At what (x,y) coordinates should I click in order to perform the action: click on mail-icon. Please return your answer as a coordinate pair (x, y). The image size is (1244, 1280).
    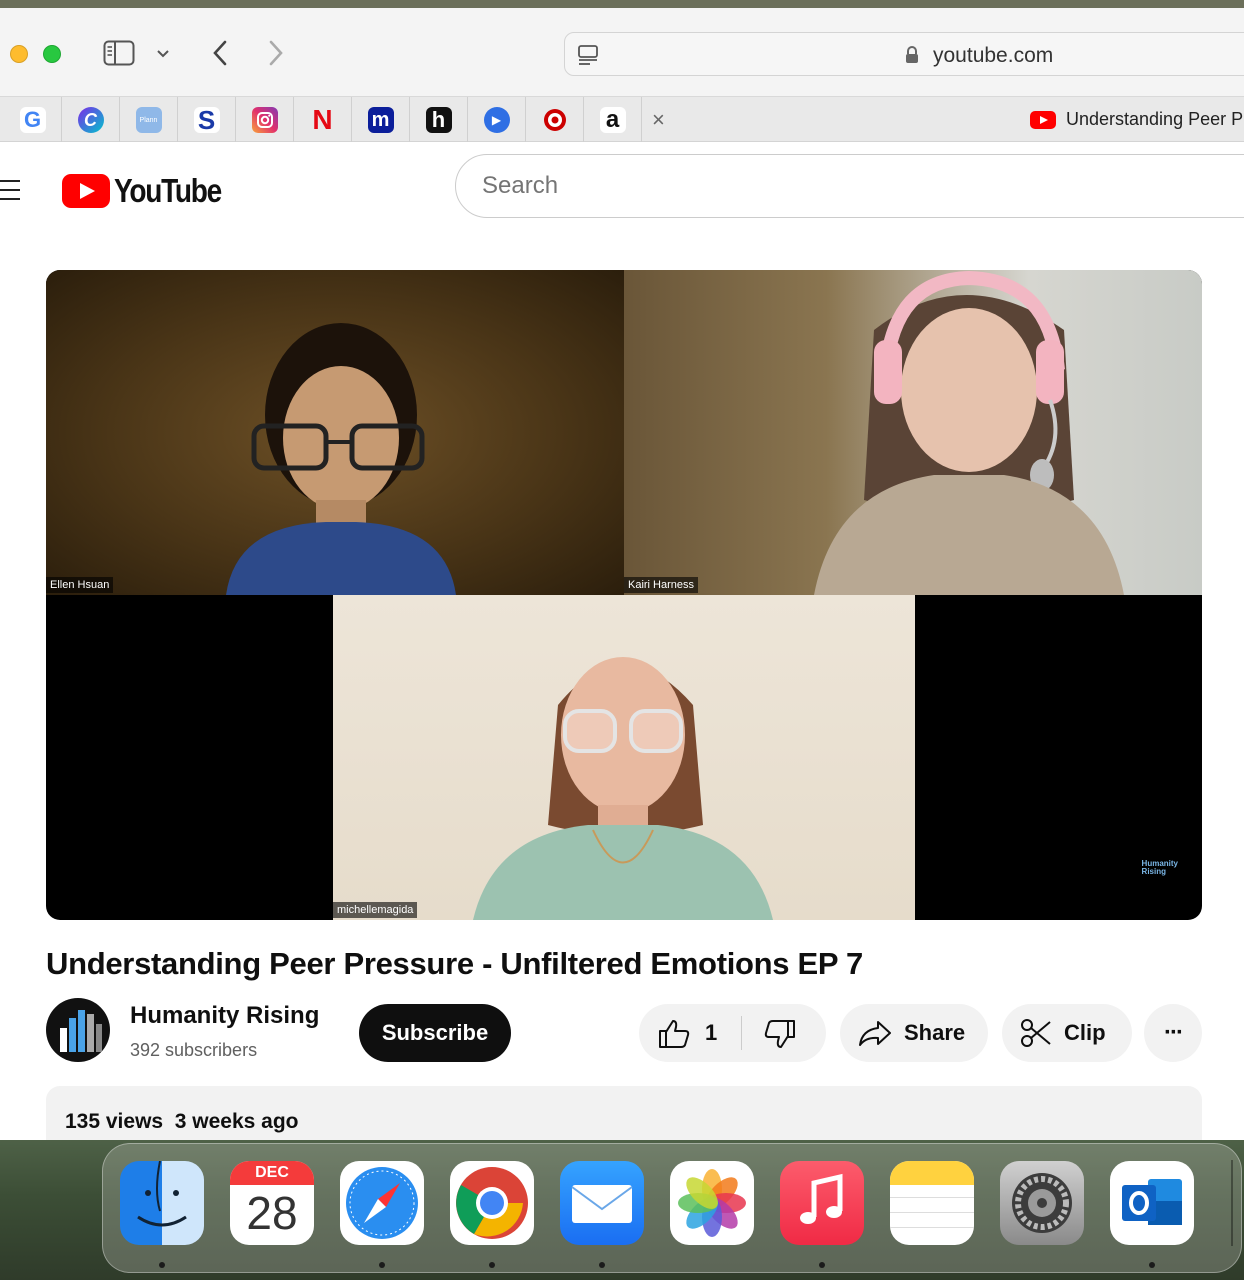
    Looking at the image, I should click on (602, 1203).